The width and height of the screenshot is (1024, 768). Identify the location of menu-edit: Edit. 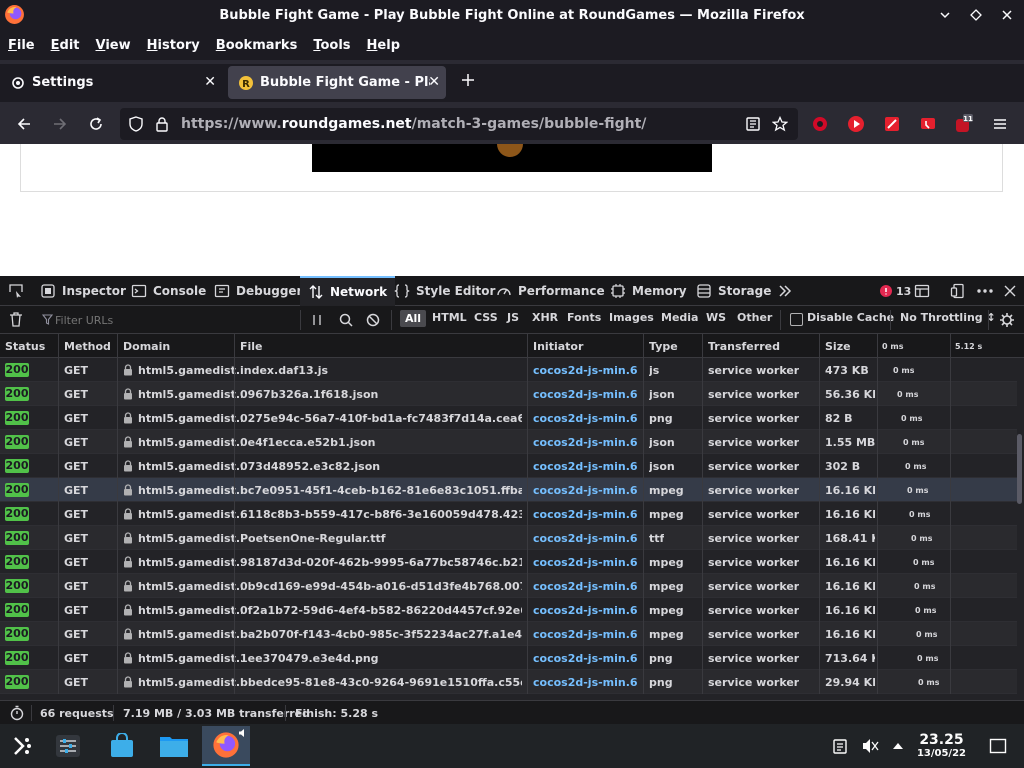
(65, 45).